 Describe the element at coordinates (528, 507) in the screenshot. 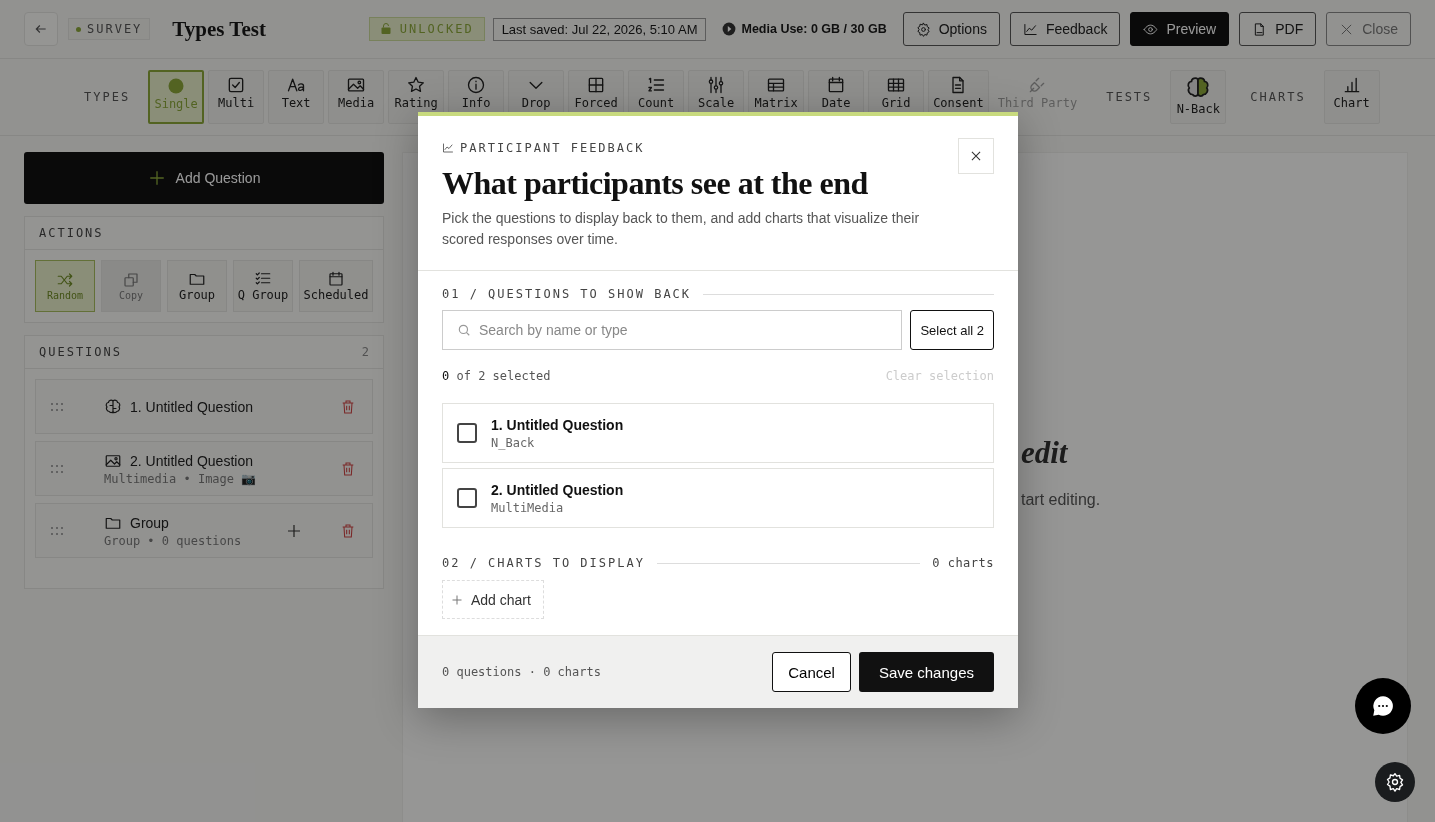

I see `option-type: MultiMedia` at that location.